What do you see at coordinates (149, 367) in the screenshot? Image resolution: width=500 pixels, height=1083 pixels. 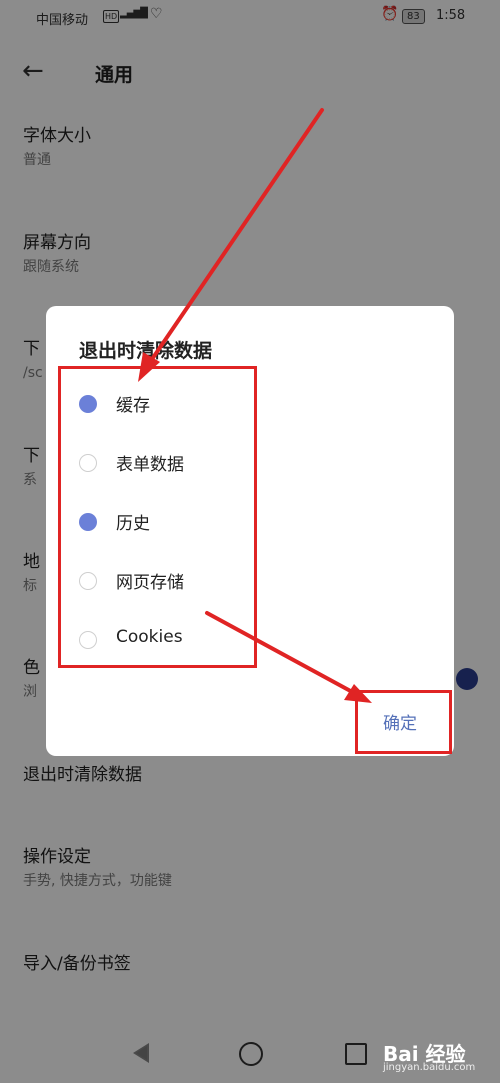 I see `arrow-to-options-head` at bounding box center [149, 367].